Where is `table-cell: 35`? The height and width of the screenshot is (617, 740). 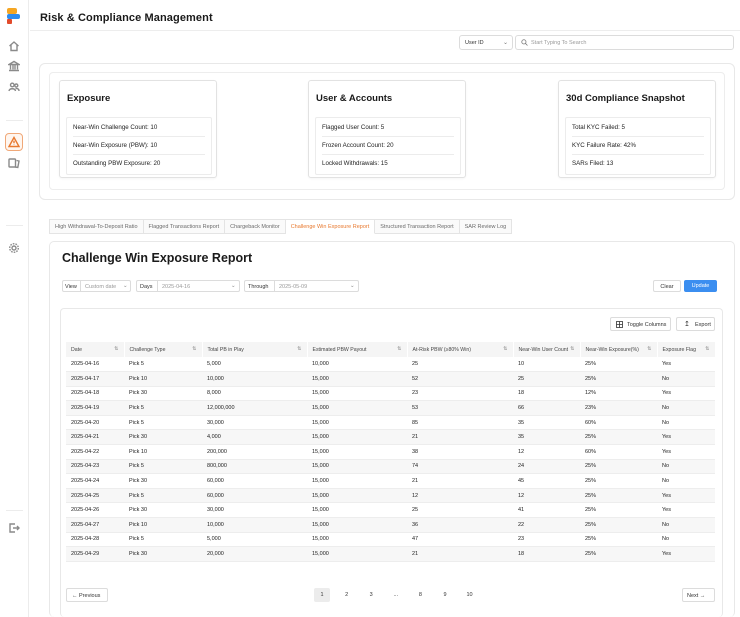 table-cell: 35 is located at coordinates (546, 437).